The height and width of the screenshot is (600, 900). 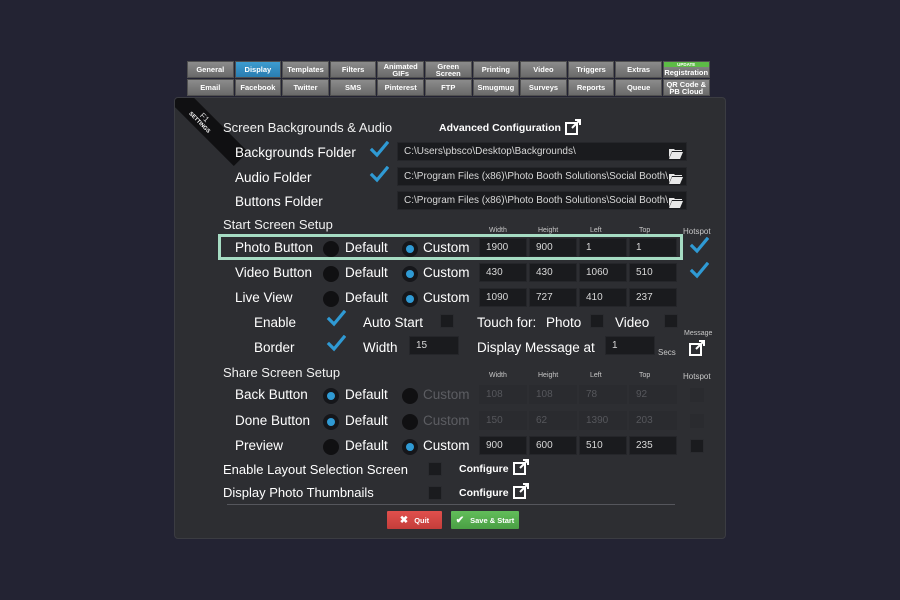 What do you see at coordinates (603, 420) in the screenshot?
I see `done-button-left-field: 1390` at bounding box center [603, 420].